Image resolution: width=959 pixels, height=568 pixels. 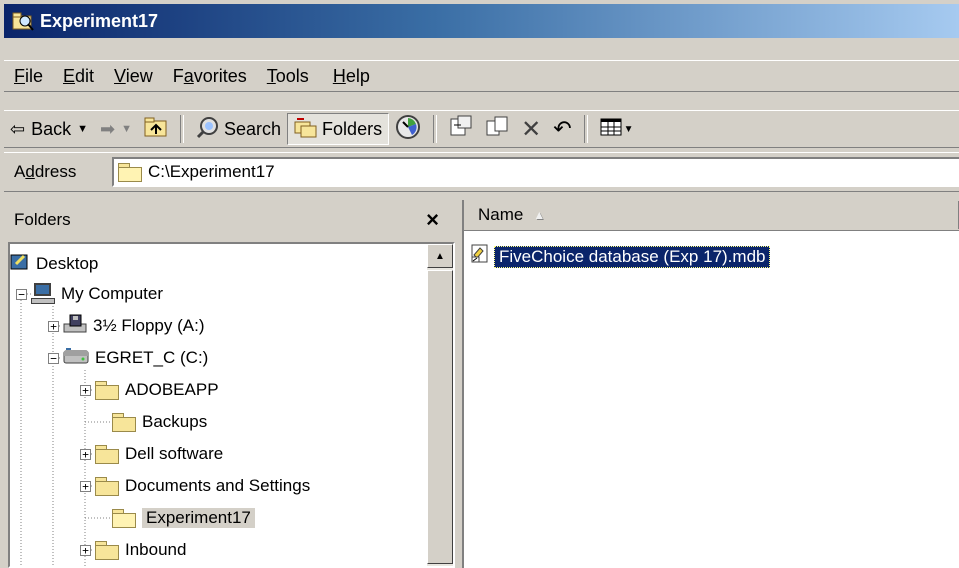 What do you see at coordinates (349, 76) in the screenshot?
I see `menu-help: Help` at bounding box center [349, 76].